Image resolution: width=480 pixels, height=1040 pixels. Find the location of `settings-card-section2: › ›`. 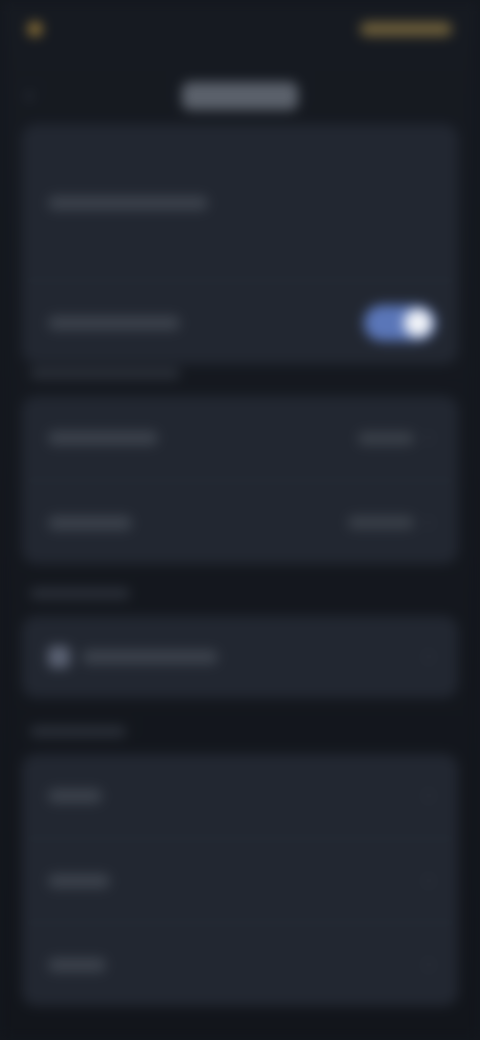

settings-card-section2: › › is located at coordinates (240, 480).